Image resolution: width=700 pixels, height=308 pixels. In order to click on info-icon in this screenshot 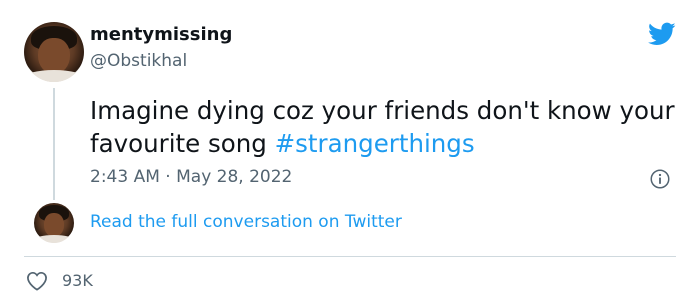, I will do `click(660, 179)`.